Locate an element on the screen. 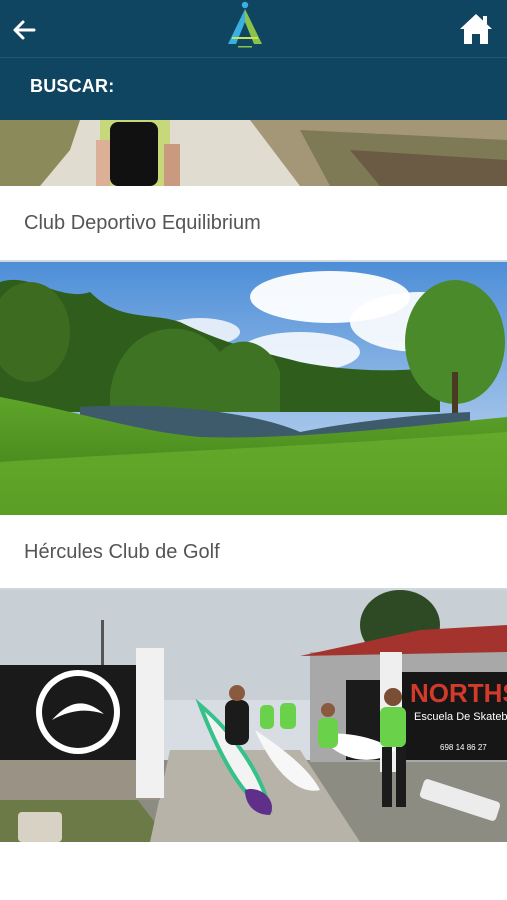 The width and height of the screenshot is (507, 900). home-icon is located at coordinates (476, 29).